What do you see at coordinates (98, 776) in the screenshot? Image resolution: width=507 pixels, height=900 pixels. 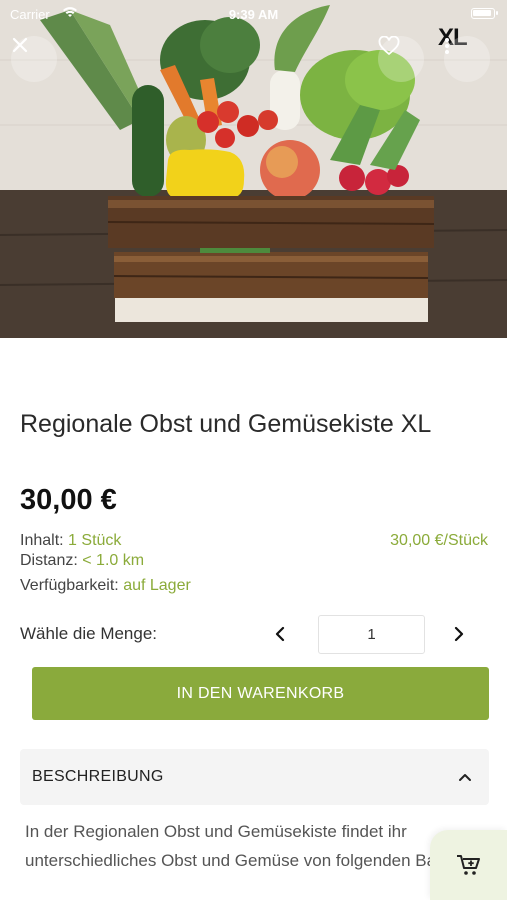 I see `description-title: BESCHREIBUNG` at bounding box center [98, 776].